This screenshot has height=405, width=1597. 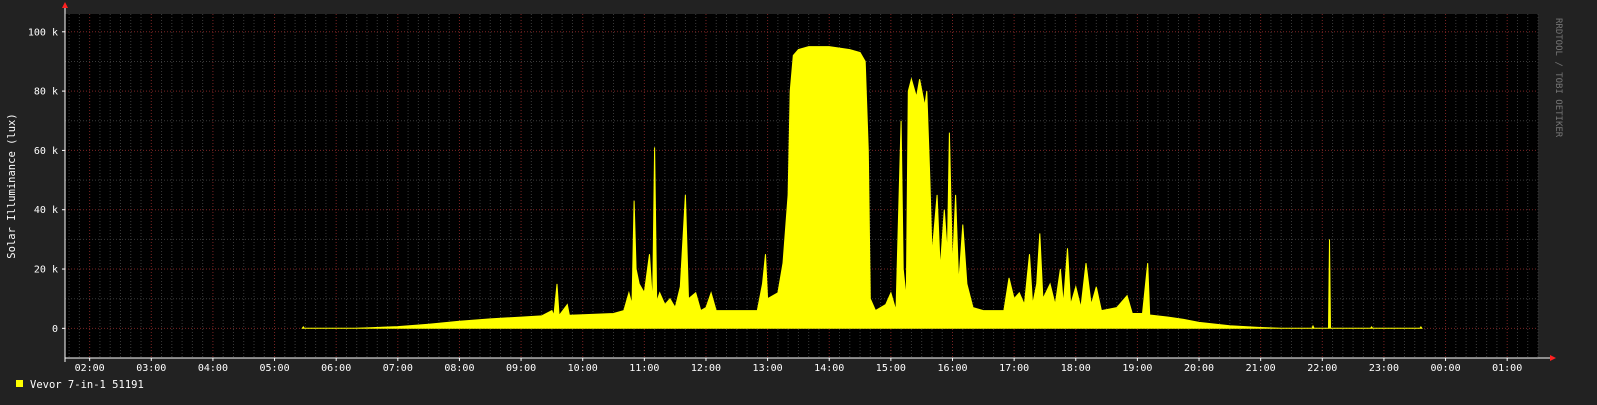 What do you see at coordinates (213, 368) in the screenshot?
I see `x-tick-label: 04:00` at bounding box center [213, 368].